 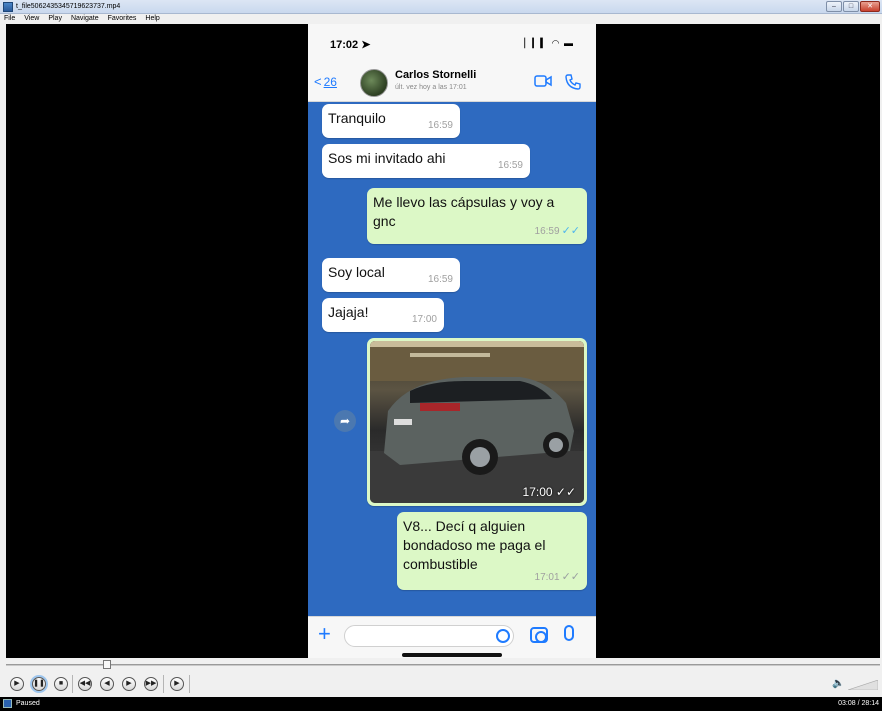 What do you see at coordinates (834, 6) in the screenshot?
I see `minimize-button: –` at bounding box center [834, 6].